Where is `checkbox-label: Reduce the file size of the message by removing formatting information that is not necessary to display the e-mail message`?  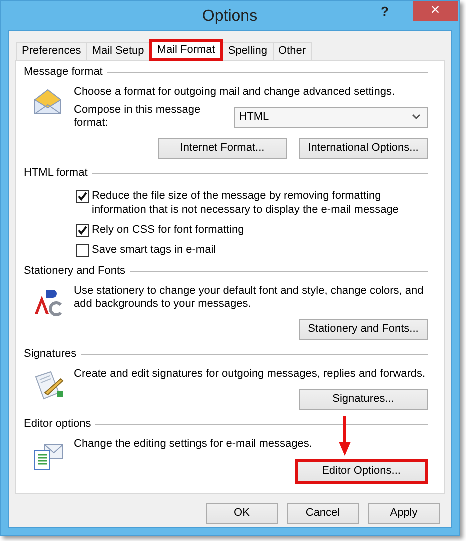
checkbox-label: Reduce the file size of the message by removing formatting information that is not necessary to display the e-mail message is located at coordinates (246, 203).